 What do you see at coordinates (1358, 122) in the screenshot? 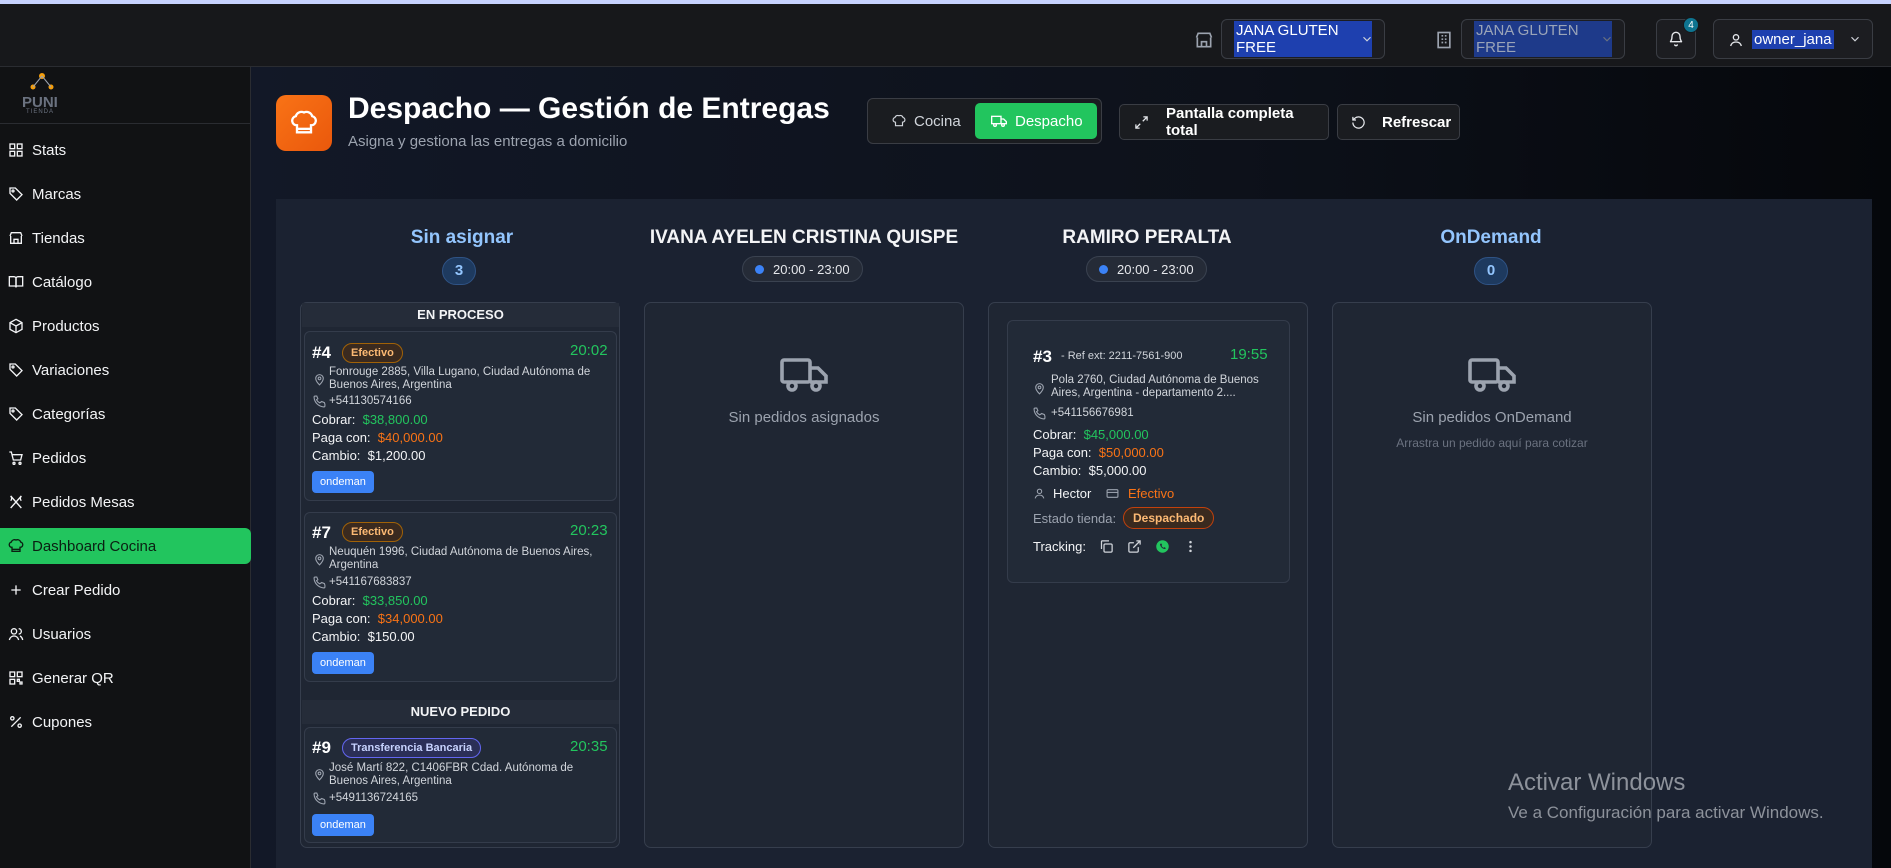
I see `refresh-icon` at bounding box center [1358, 122].